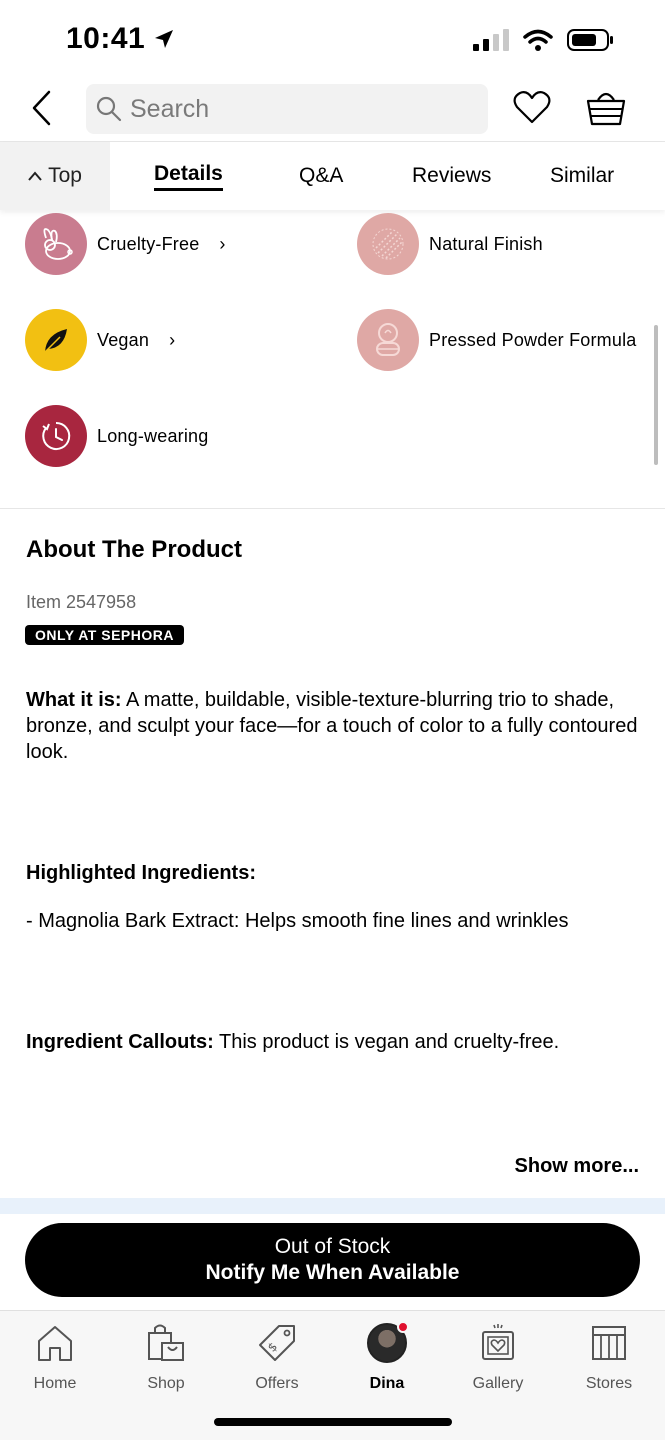 This screenshot has width=665, height=1440. Describe the element at coordinates (148, 243) in the screenshot. I see `feature-label: Cruelty-Free` at that location.